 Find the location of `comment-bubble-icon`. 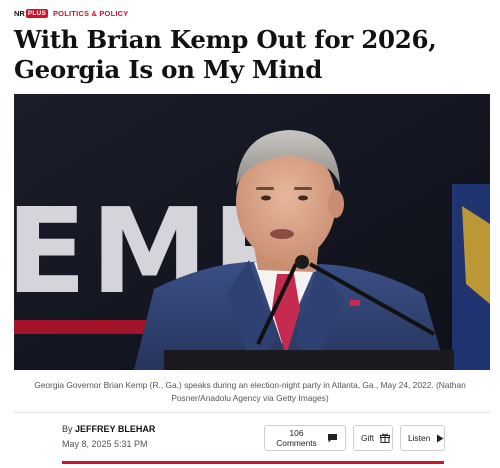

comment-bubble-icon is located at coordinates (332, 438).